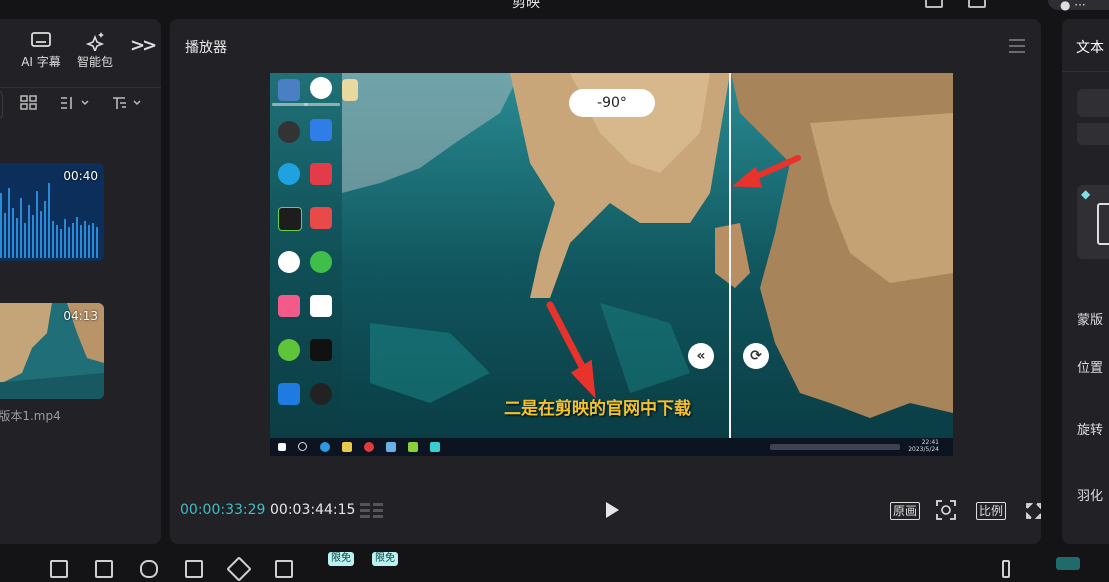 The height and width of the screenshot is (582, 1109). Describe the element at coordinates (597, 409) in the screenshot. I see `video-subtitle: 二是在剪映的官网中下载` at that location.